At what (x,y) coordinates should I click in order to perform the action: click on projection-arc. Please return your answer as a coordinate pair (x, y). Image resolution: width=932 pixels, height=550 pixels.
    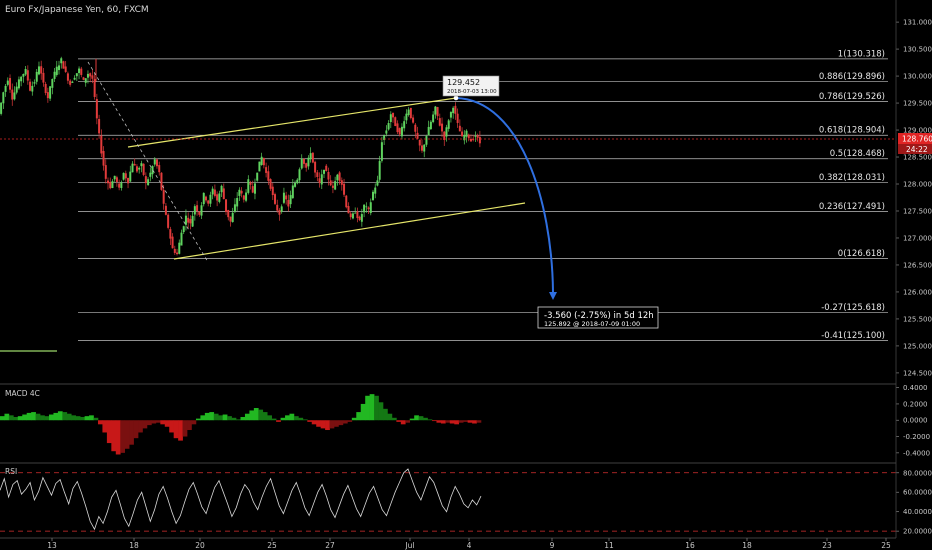
    Looking at the image, I should click on (504, 195).